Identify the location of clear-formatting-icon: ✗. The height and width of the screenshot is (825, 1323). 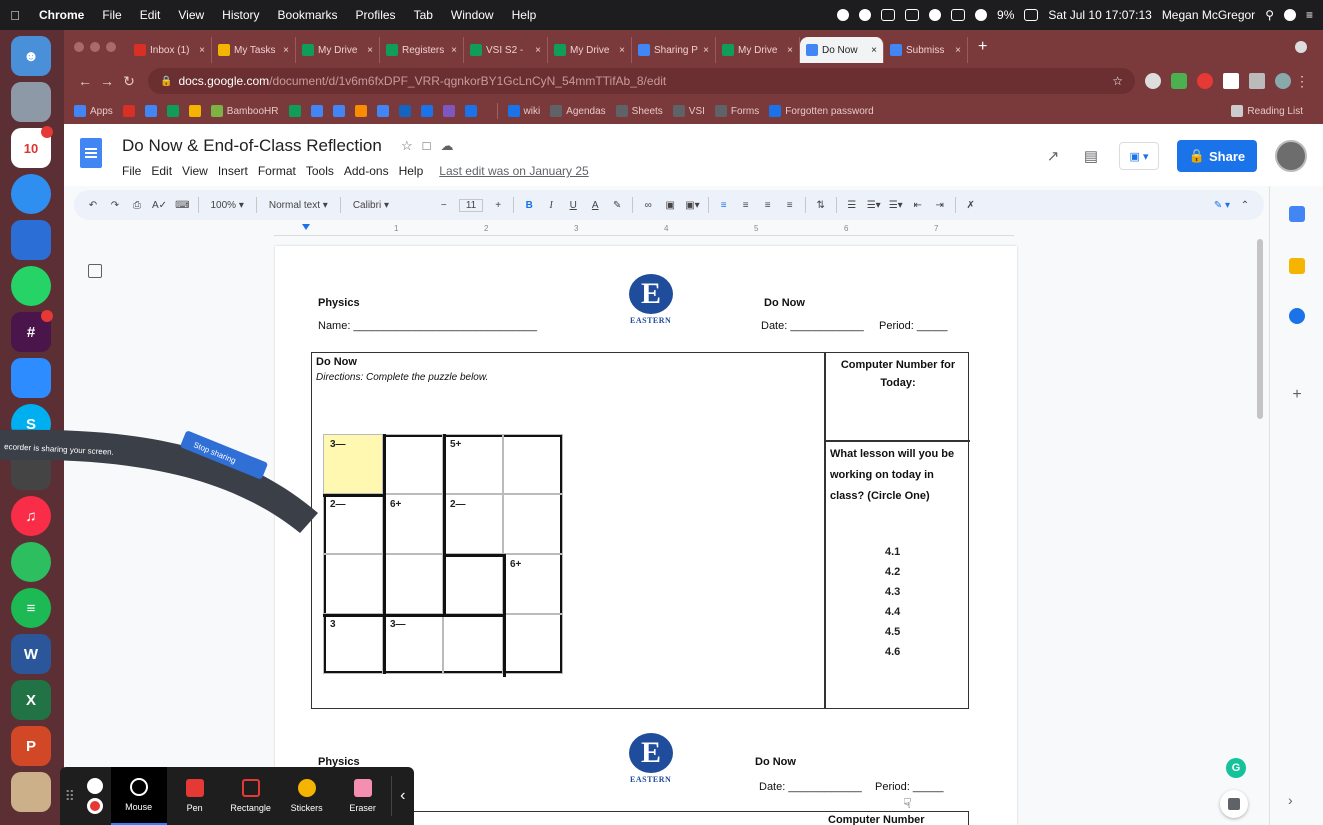
(971, 205).